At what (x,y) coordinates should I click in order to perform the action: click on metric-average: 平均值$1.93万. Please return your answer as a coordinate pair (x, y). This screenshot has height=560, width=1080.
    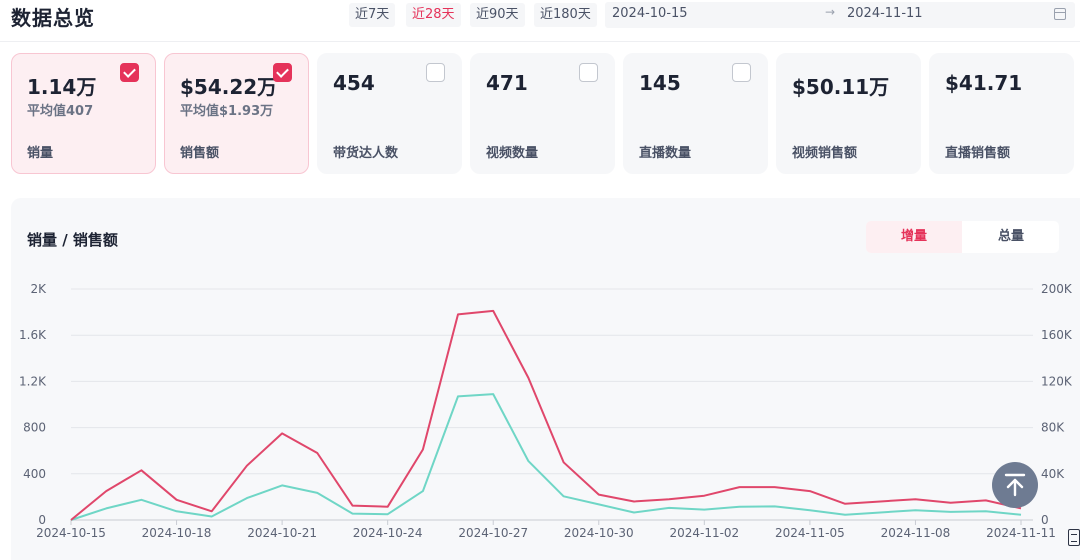
    Looking at the image, I should click on (227, 111).